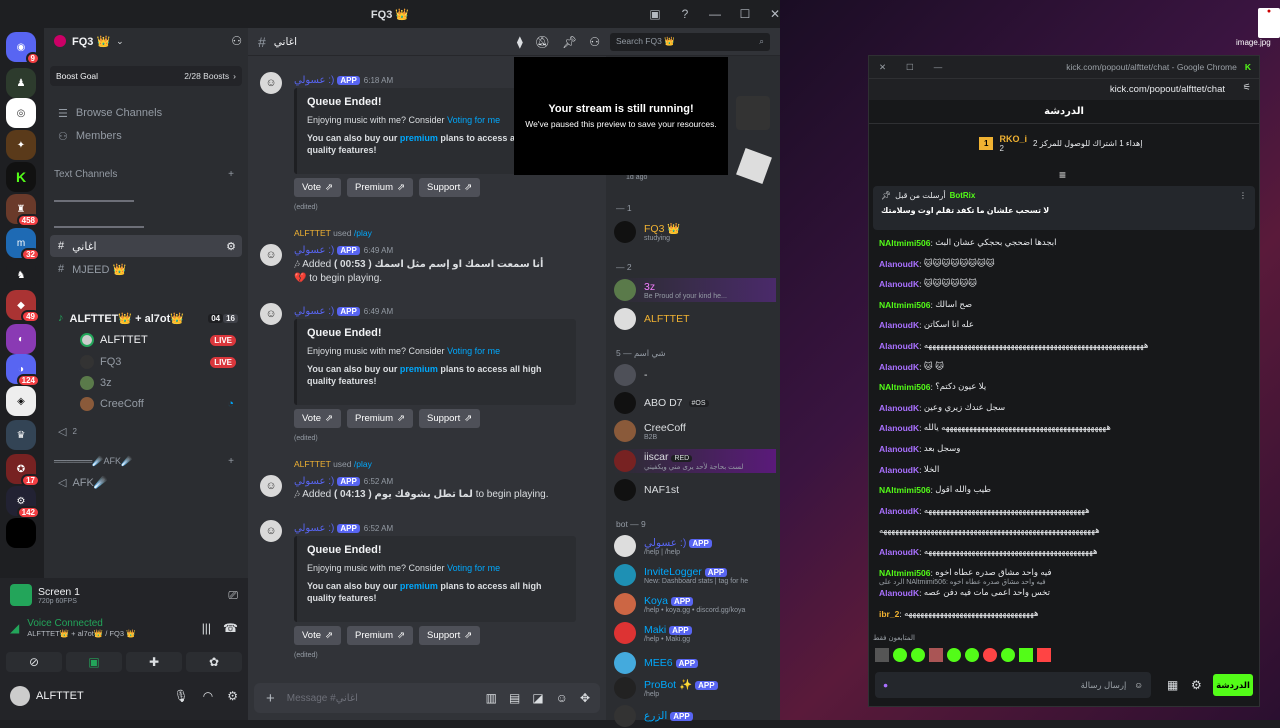  Describe the element at coordinates (695, 403) in the screenshot. I see `member-item: ABO D7 #OS` at that location.